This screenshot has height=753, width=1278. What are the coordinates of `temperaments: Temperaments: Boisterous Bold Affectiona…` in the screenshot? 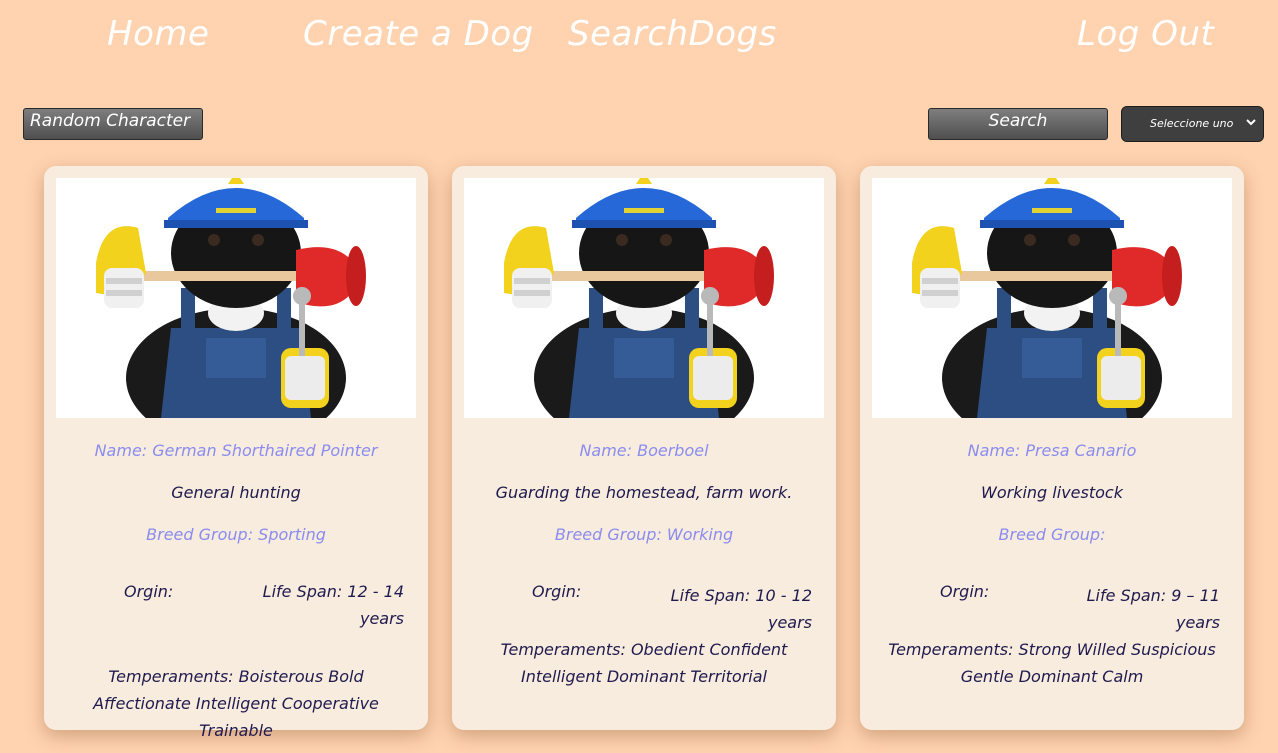 It's located at (236, 703).